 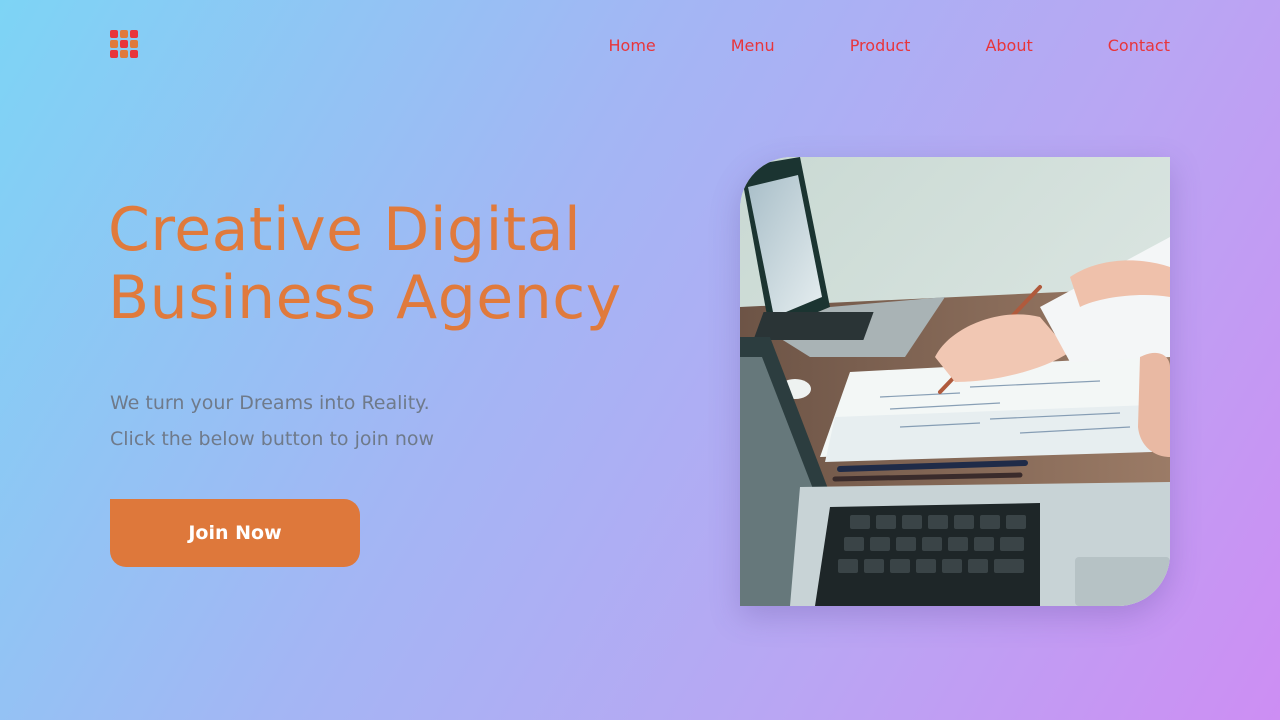 I want to click on grid-logo-icon, so click(x=124, y=44).